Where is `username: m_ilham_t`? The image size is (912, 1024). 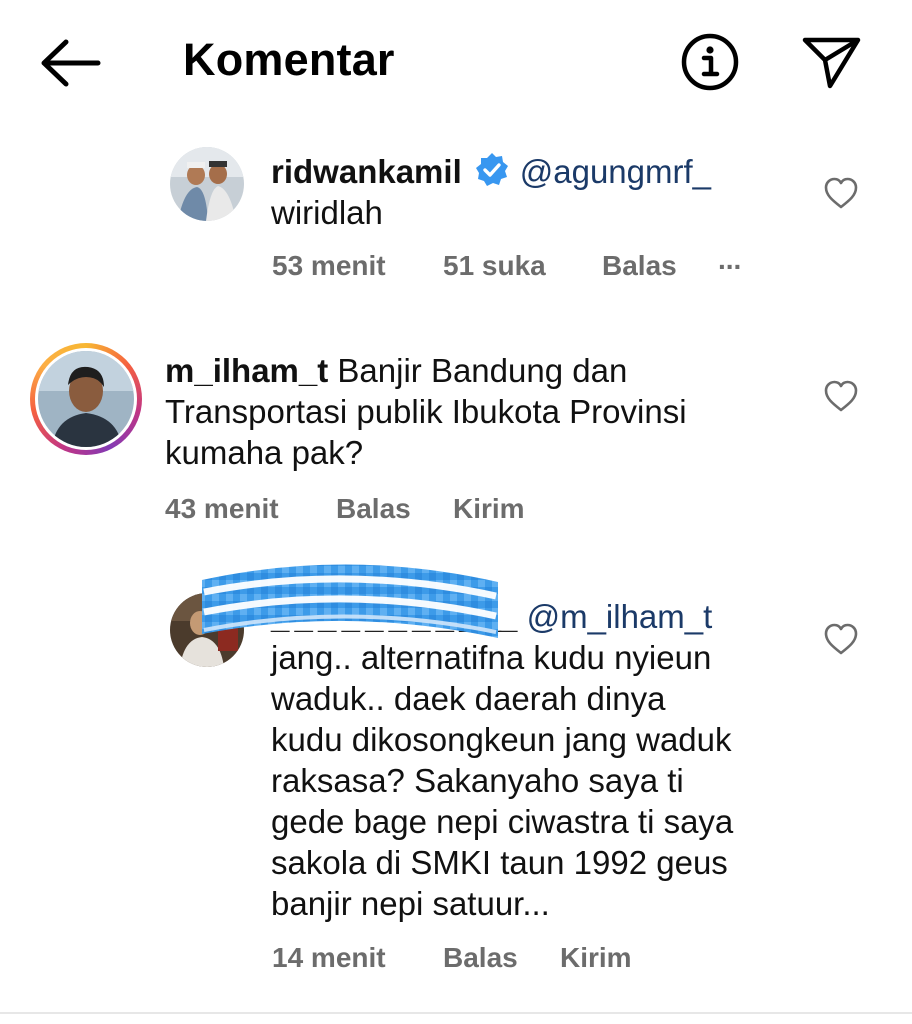
username: m_ilham_t is located at coordinates (246, 370).